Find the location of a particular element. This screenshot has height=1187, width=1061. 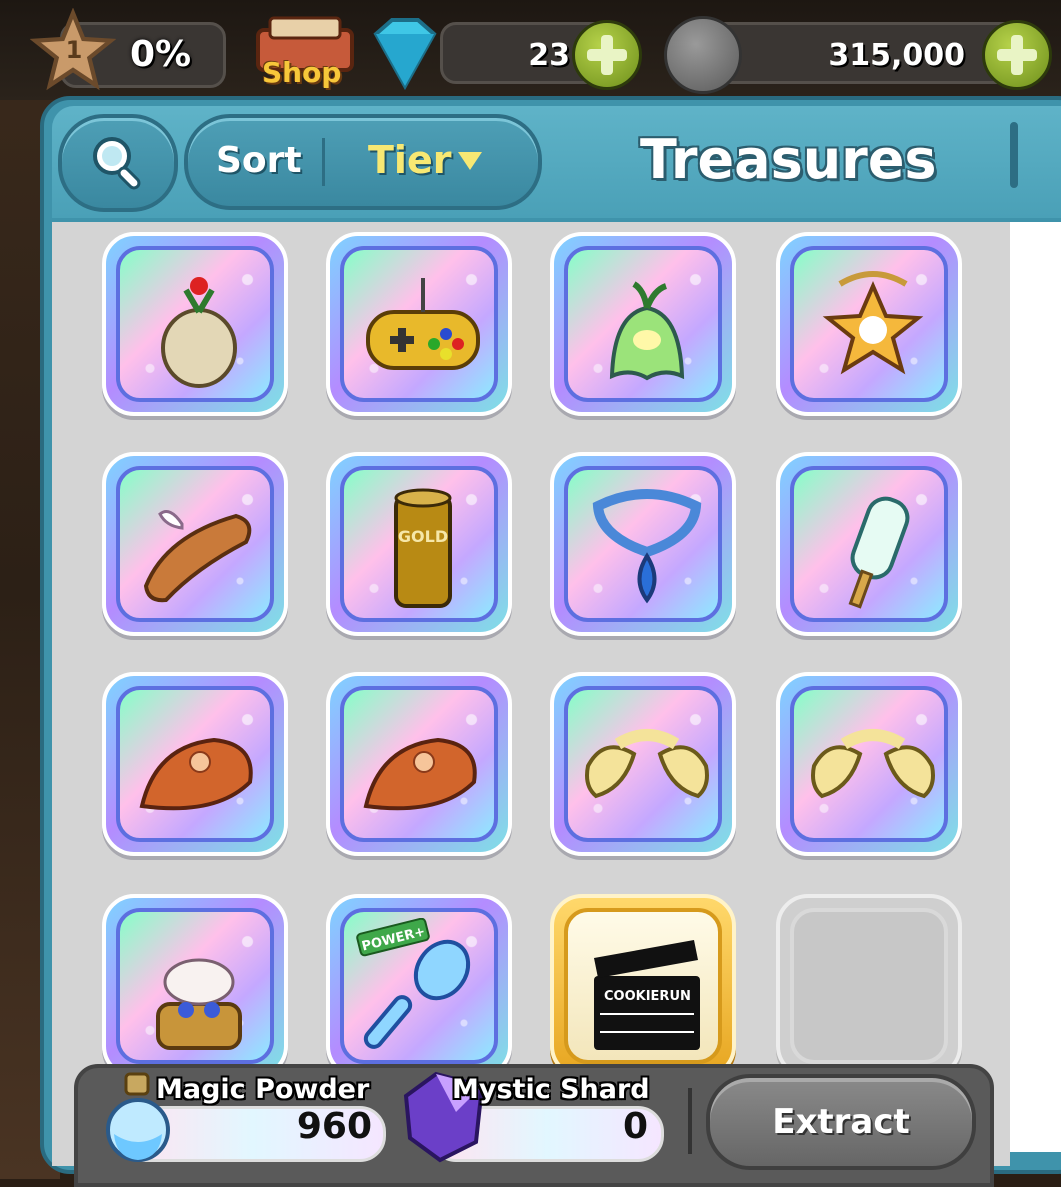

star-pendant-icon is located at coordinates (873, 323).